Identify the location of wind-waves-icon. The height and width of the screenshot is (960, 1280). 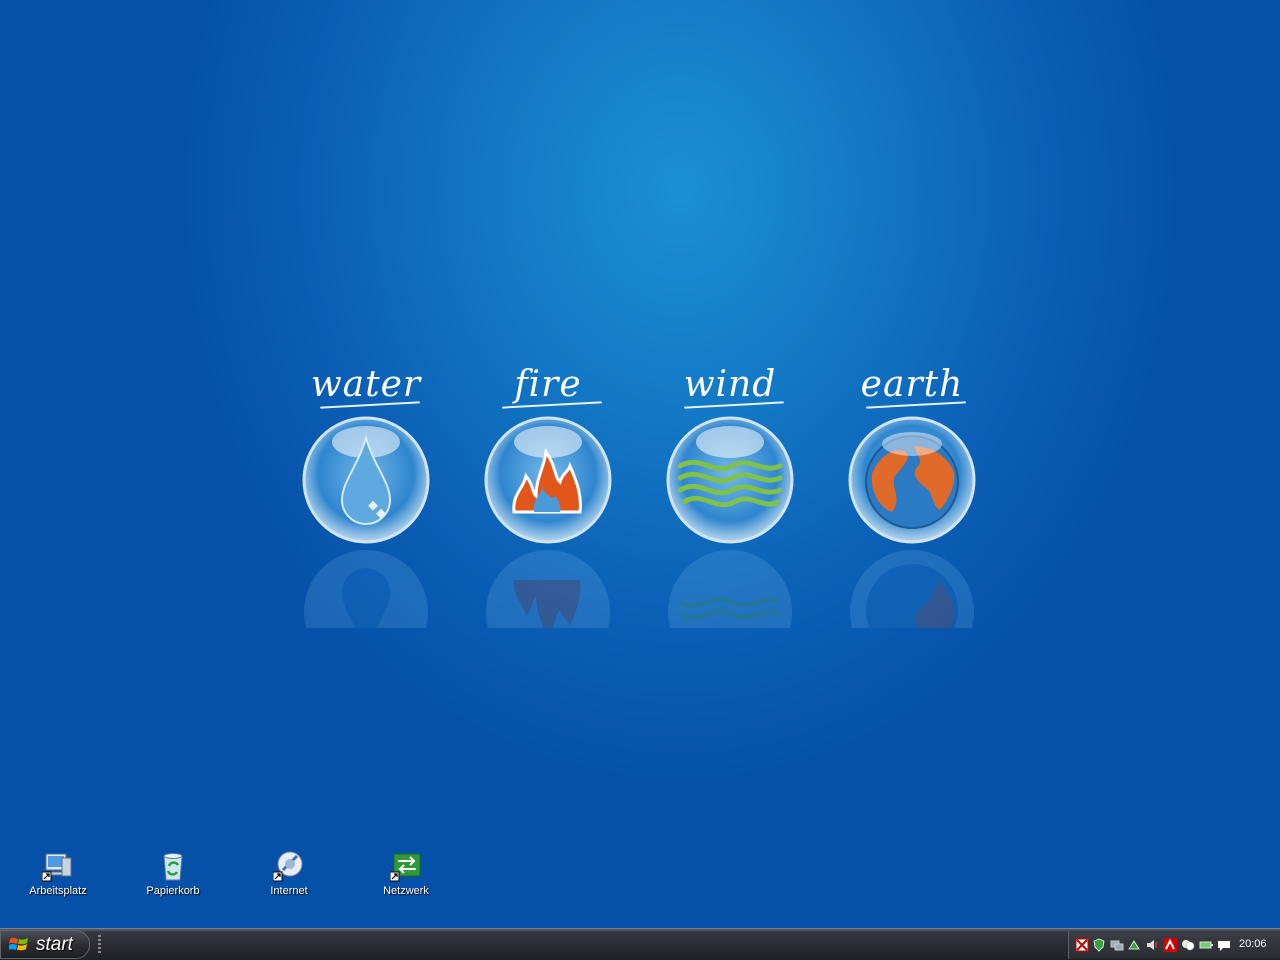
(730, 480).